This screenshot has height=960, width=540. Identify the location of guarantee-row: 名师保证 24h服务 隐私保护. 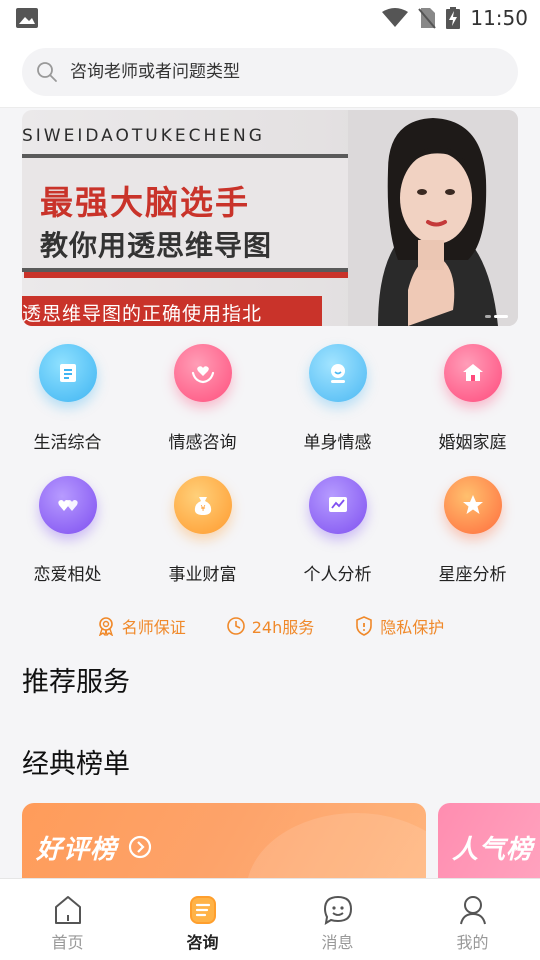
(270, 626).